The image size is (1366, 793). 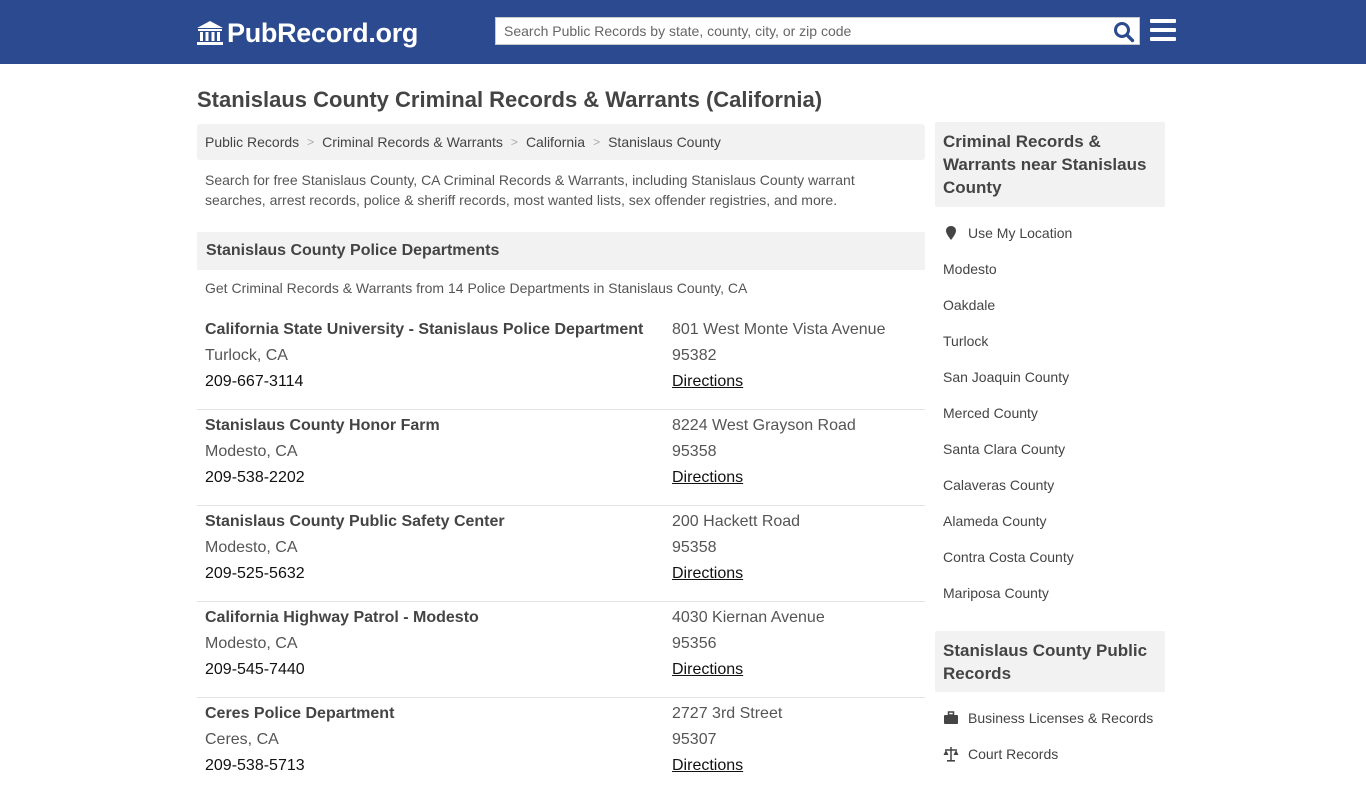 I want to click on department-street: 4030 Kiernan Avenue, so click(x=748, y=617).